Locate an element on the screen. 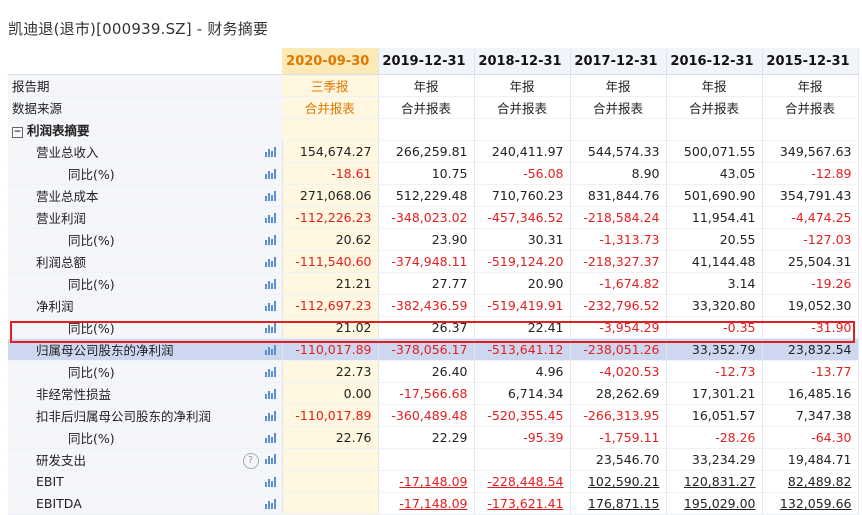 Image resolution: width=862 pixels, height=515 pixels. table-row: 同比(%) 22.73 26.40 4.96 -4,020.53 -12.73 -13.77 is located at coordinates (433, 371).